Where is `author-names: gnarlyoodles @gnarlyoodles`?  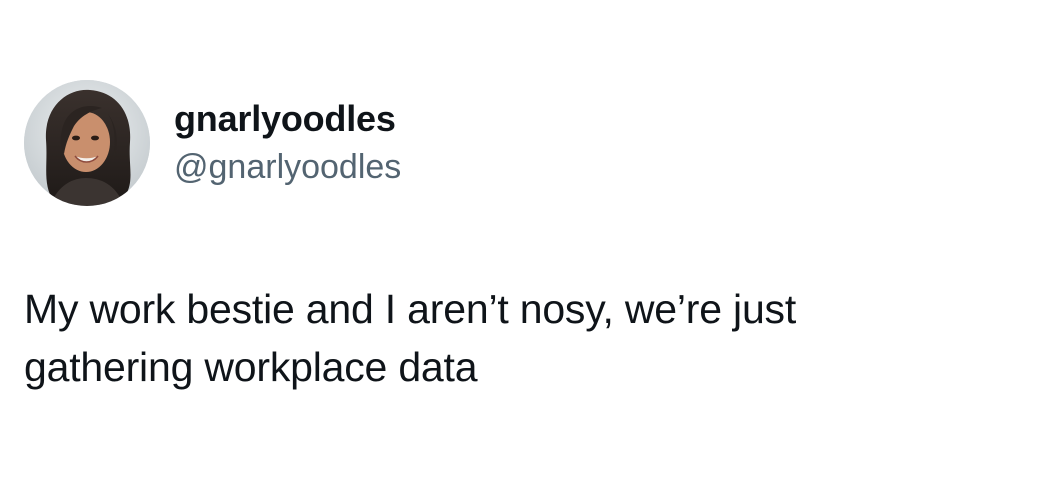
author-names: gnarlyoodles @gnarlyoodles is located at coordinates (287, 143).